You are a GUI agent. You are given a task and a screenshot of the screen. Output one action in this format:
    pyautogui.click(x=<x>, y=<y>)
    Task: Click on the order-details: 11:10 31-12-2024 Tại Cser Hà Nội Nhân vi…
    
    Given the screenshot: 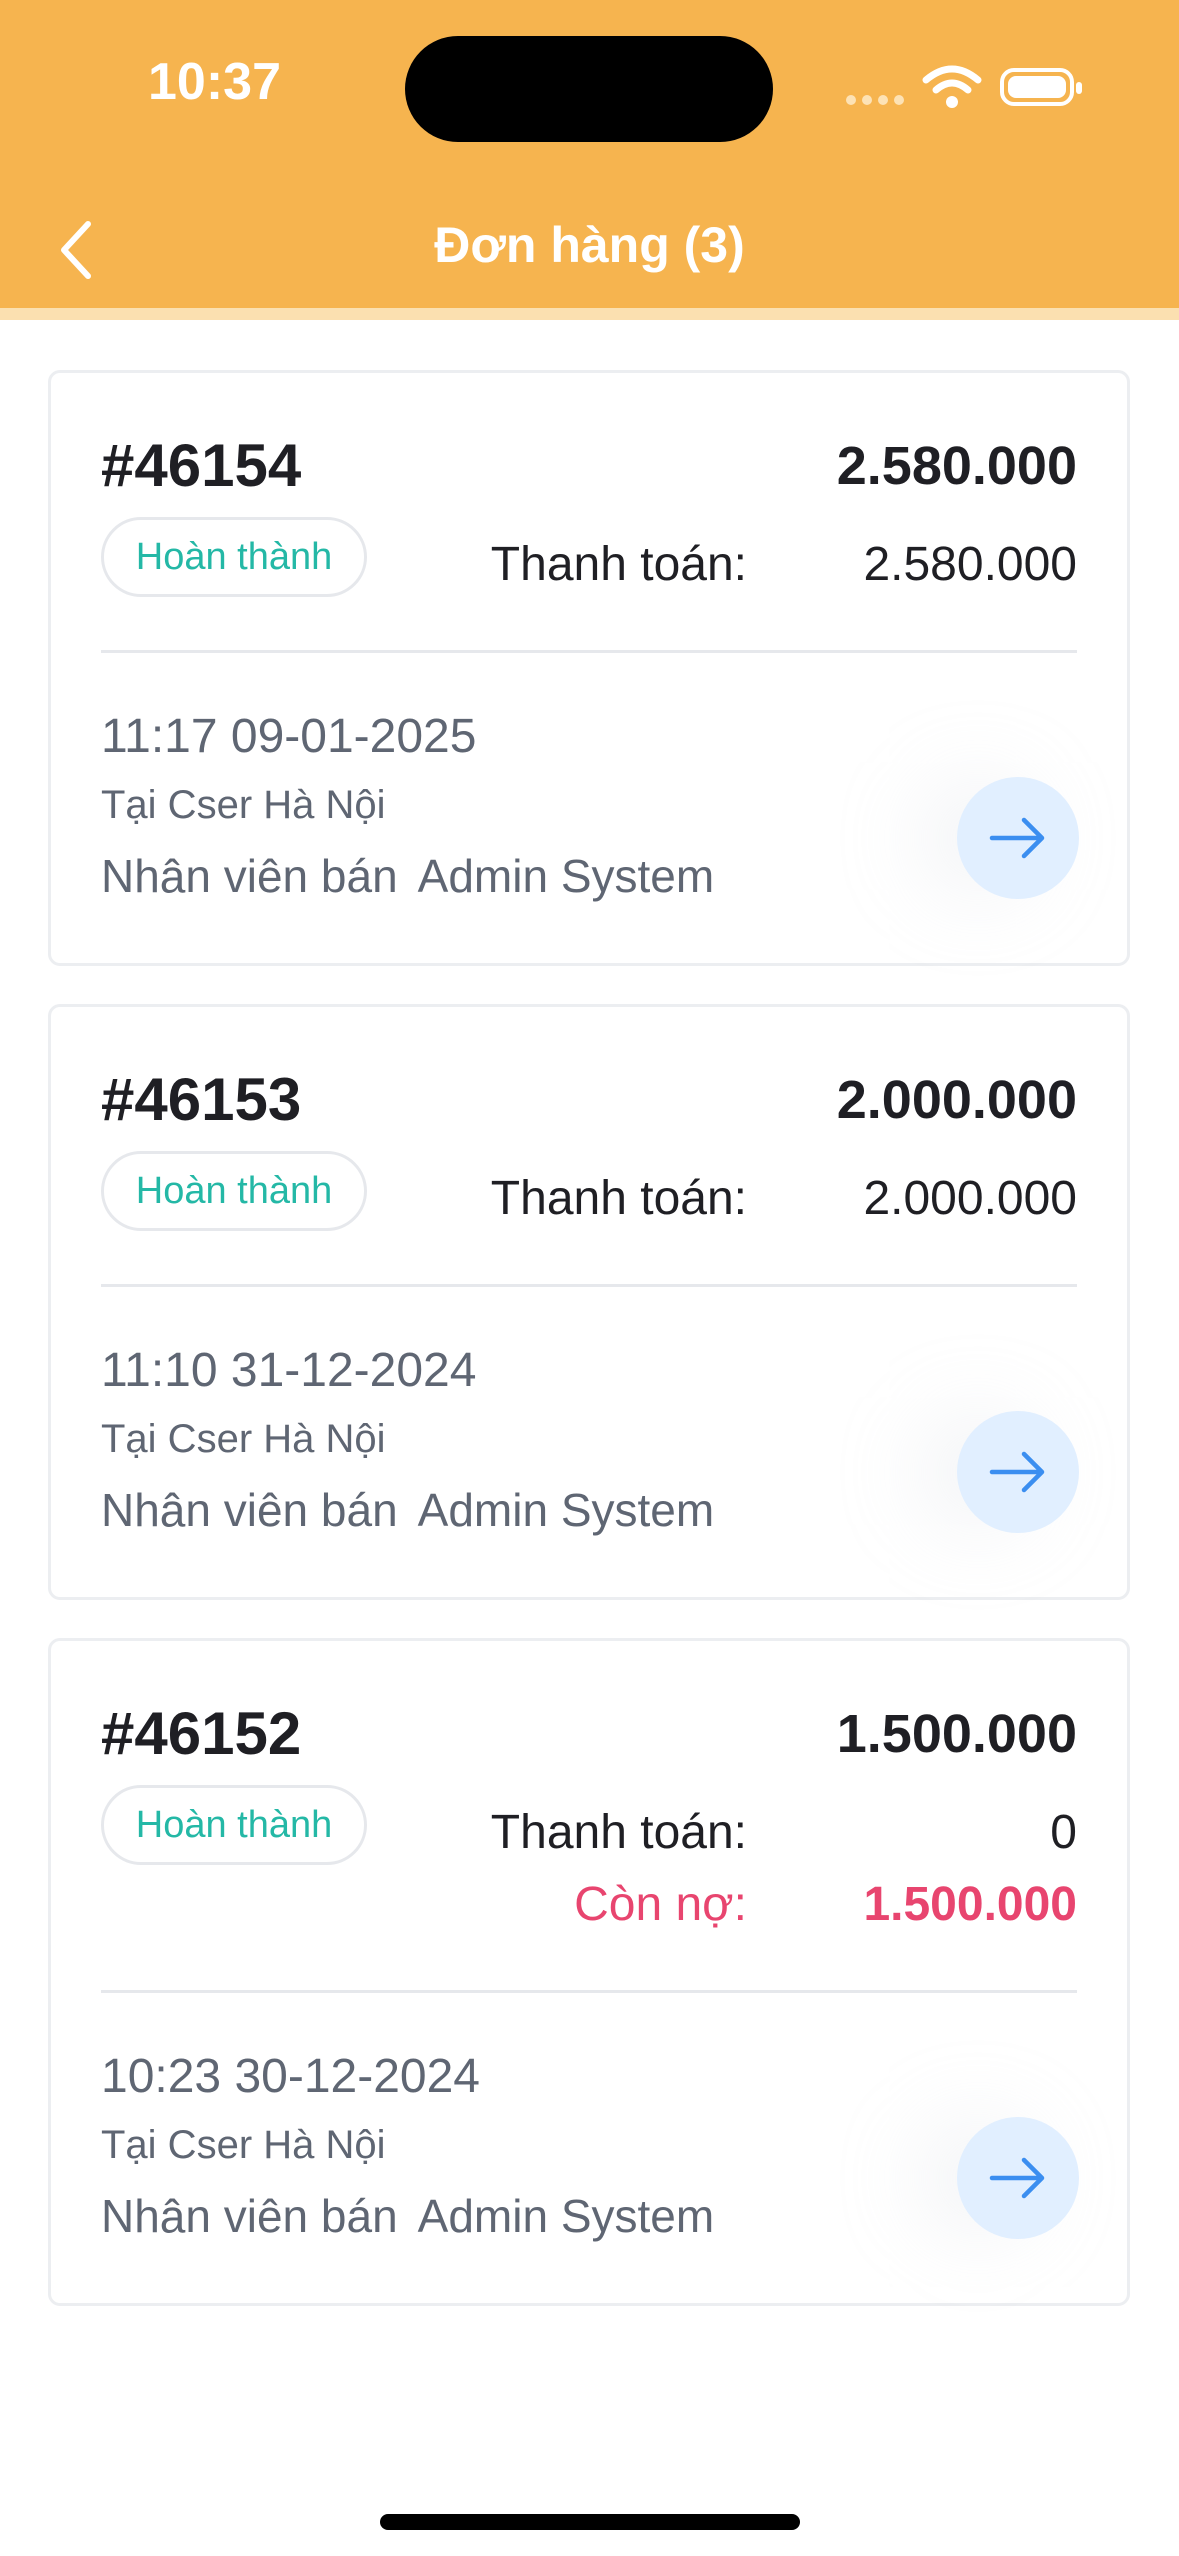 What is the action you would take?
    pyautogui.click(x=589, y=1442)
    